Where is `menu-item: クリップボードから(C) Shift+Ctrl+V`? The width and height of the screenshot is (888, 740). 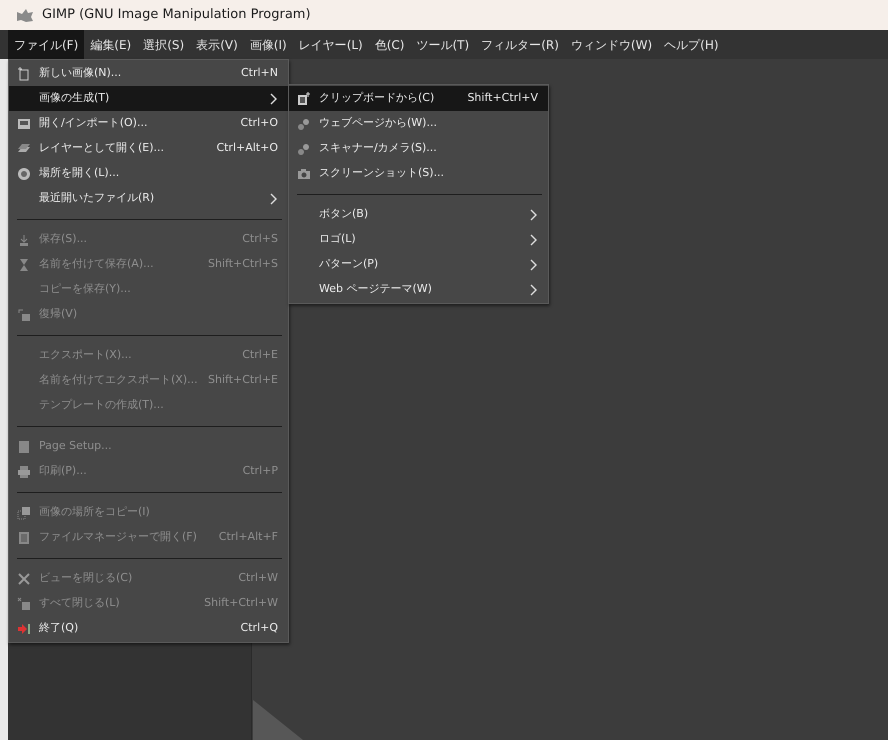 menu-item: クリップボードから(C) Shift+Ctrl+V is located at coordinates (418, 98).